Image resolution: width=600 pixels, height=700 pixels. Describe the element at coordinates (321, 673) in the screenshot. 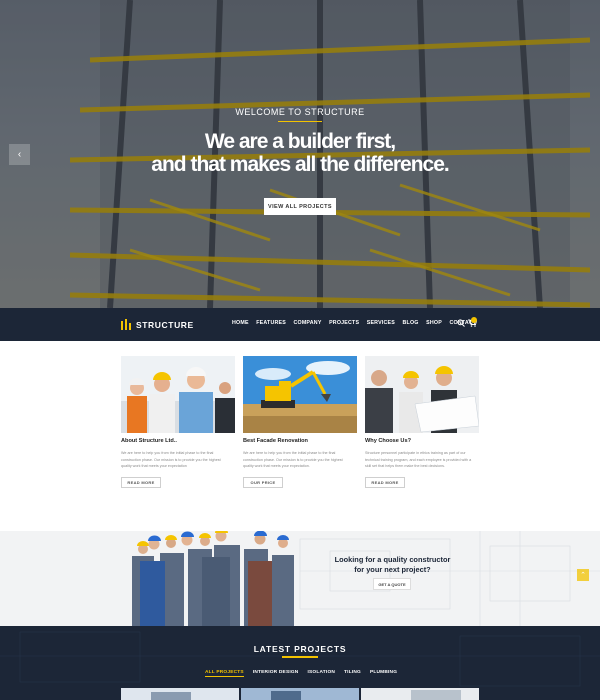

I see `filter-isolation: ISOLATION` at that location.